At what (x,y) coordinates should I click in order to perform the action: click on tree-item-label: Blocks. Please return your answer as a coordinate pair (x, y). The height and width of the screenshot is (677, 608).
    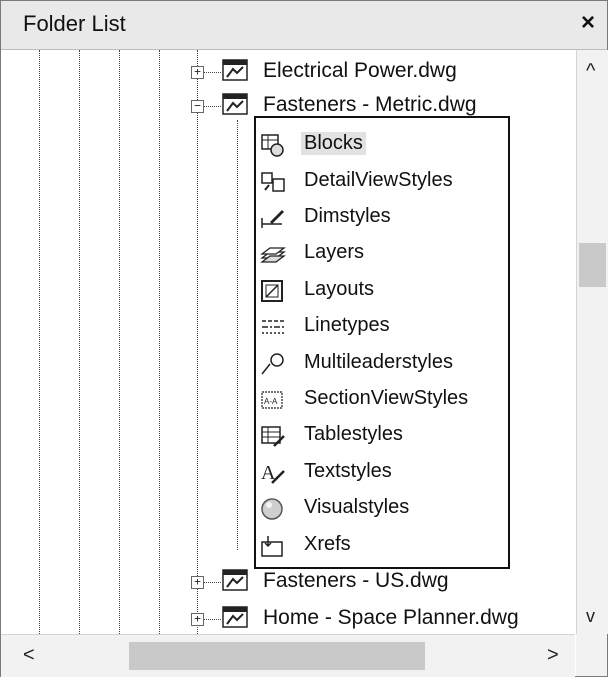
    Looking at the image, I should click on (333, 143).